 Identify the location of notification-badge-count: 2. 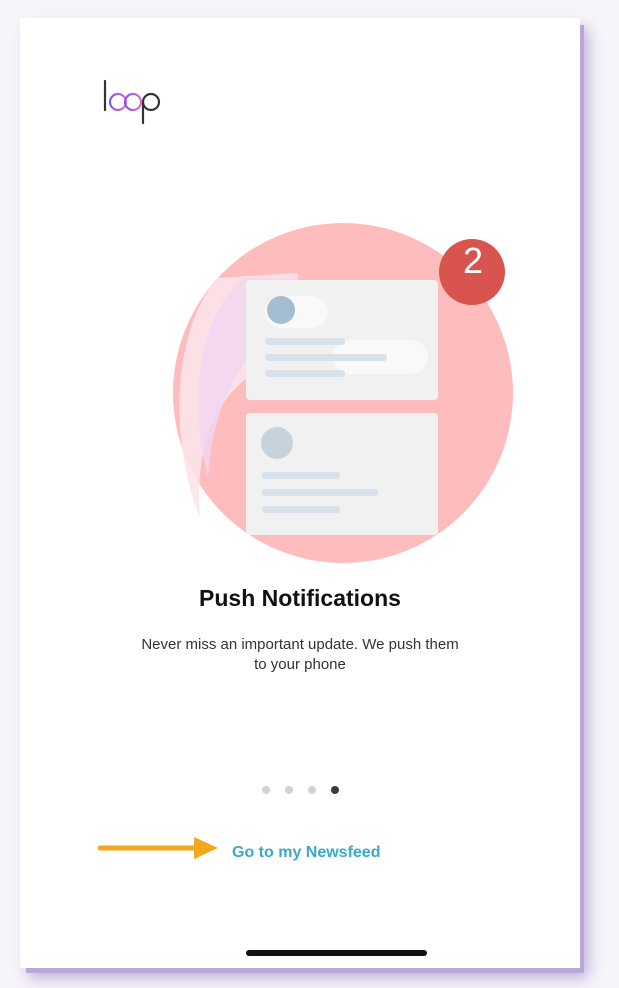
(473, 260).